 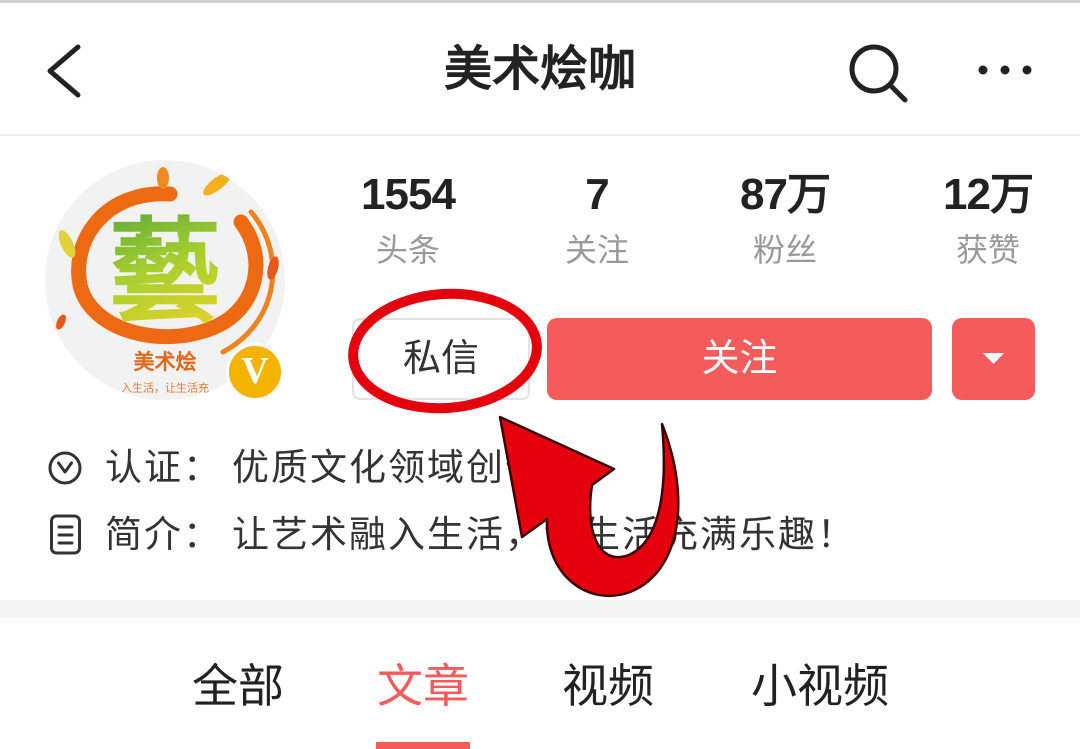 I want to click on tab-articles: 文章, so click(x=423, y=686).